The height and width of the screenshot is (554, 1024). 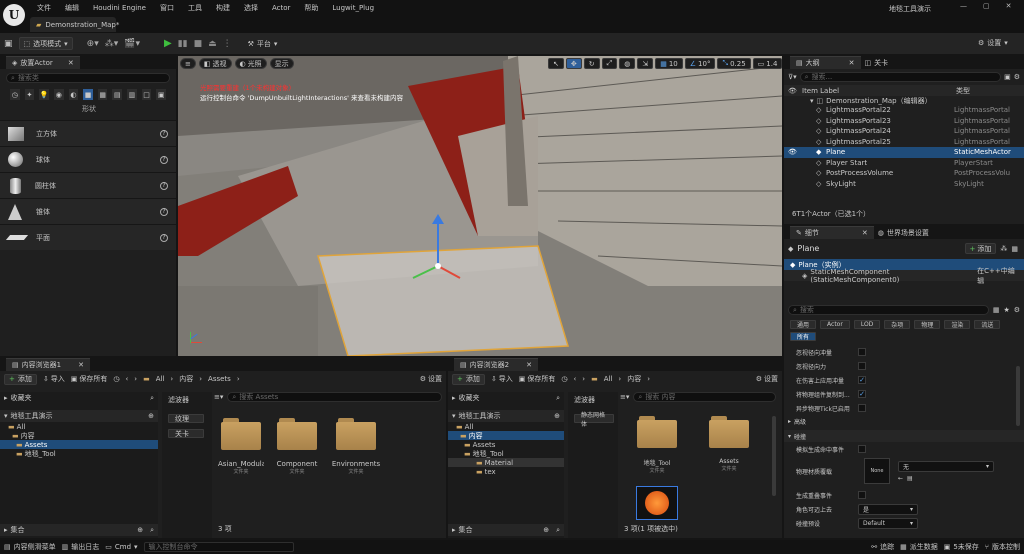 What do you see at coordinates (537, 379) in the screenshot?
I see `cb2-save-all-button: ▣ 保存所有` at bounding box center [537, 379].